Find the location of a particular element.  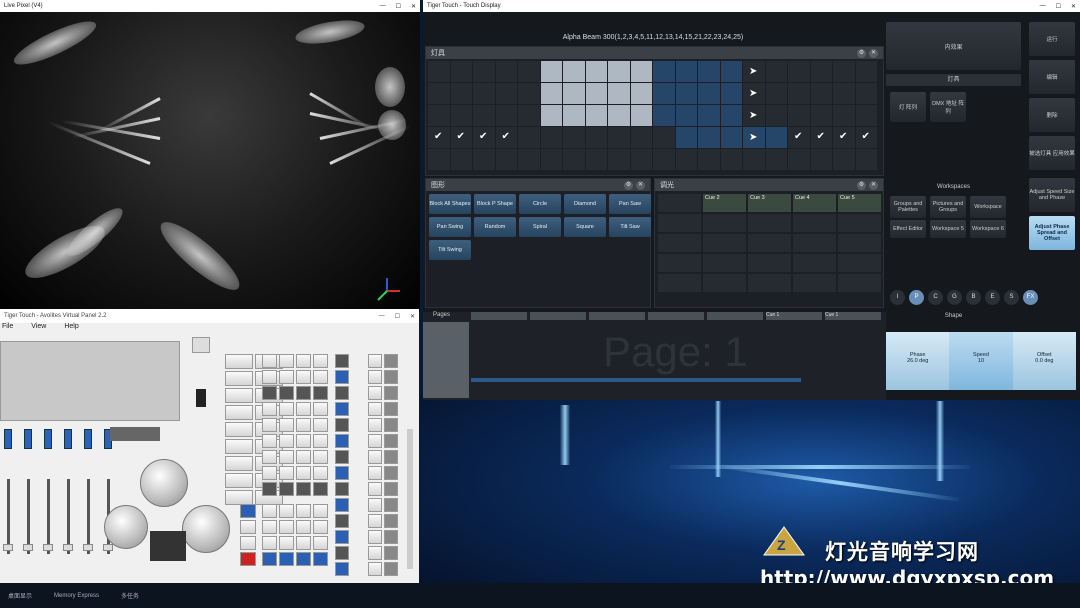

playback-page-area: Pages Cue 1 Cue 1 Page: 1 is located at coordinates (654, 356).